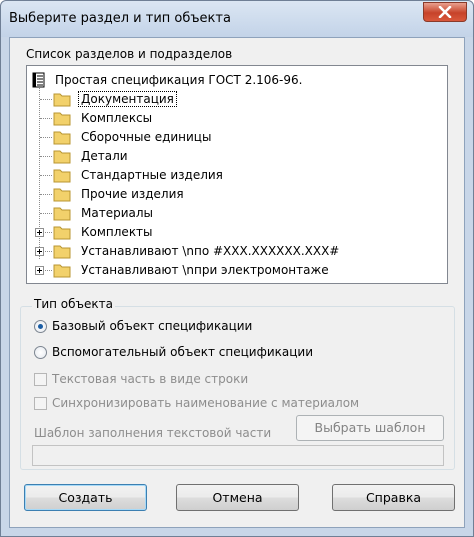 The height and width of the screenshot is (537, 474). Describe the element at coordinates (117, 232) in the screenshot. I see `tree-item-label: Комплекты` at that location.